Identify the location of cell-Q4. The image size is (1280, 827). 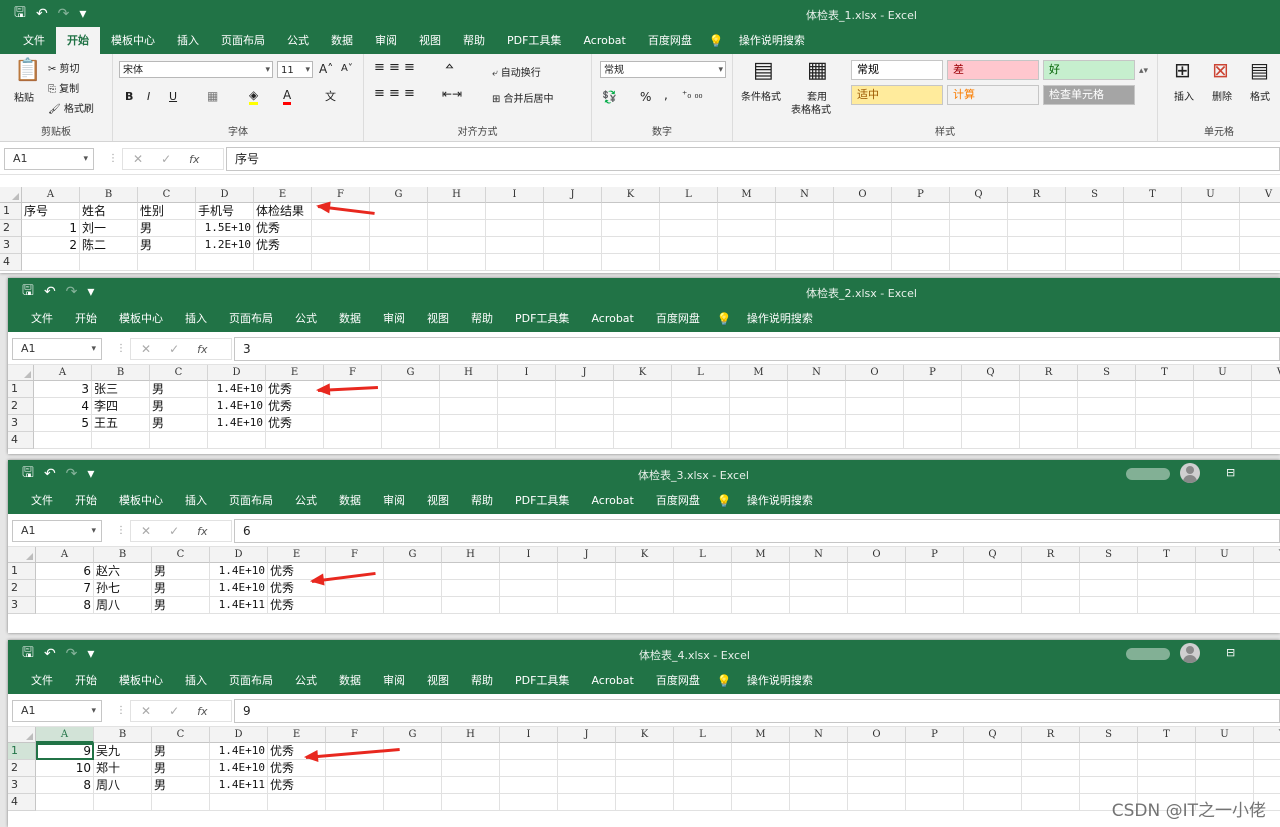
(991, 440).